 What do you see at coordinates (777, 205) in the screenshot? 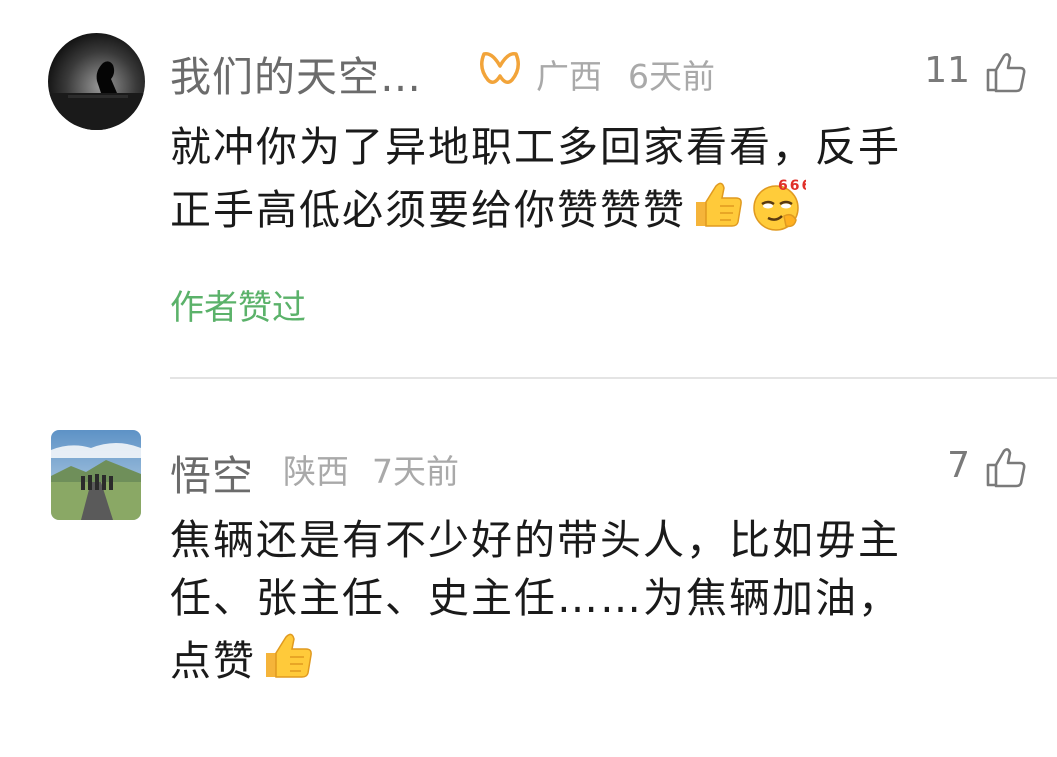
I see `666-smirk-emoji-icon: 666` at bounding box center [777, 205].